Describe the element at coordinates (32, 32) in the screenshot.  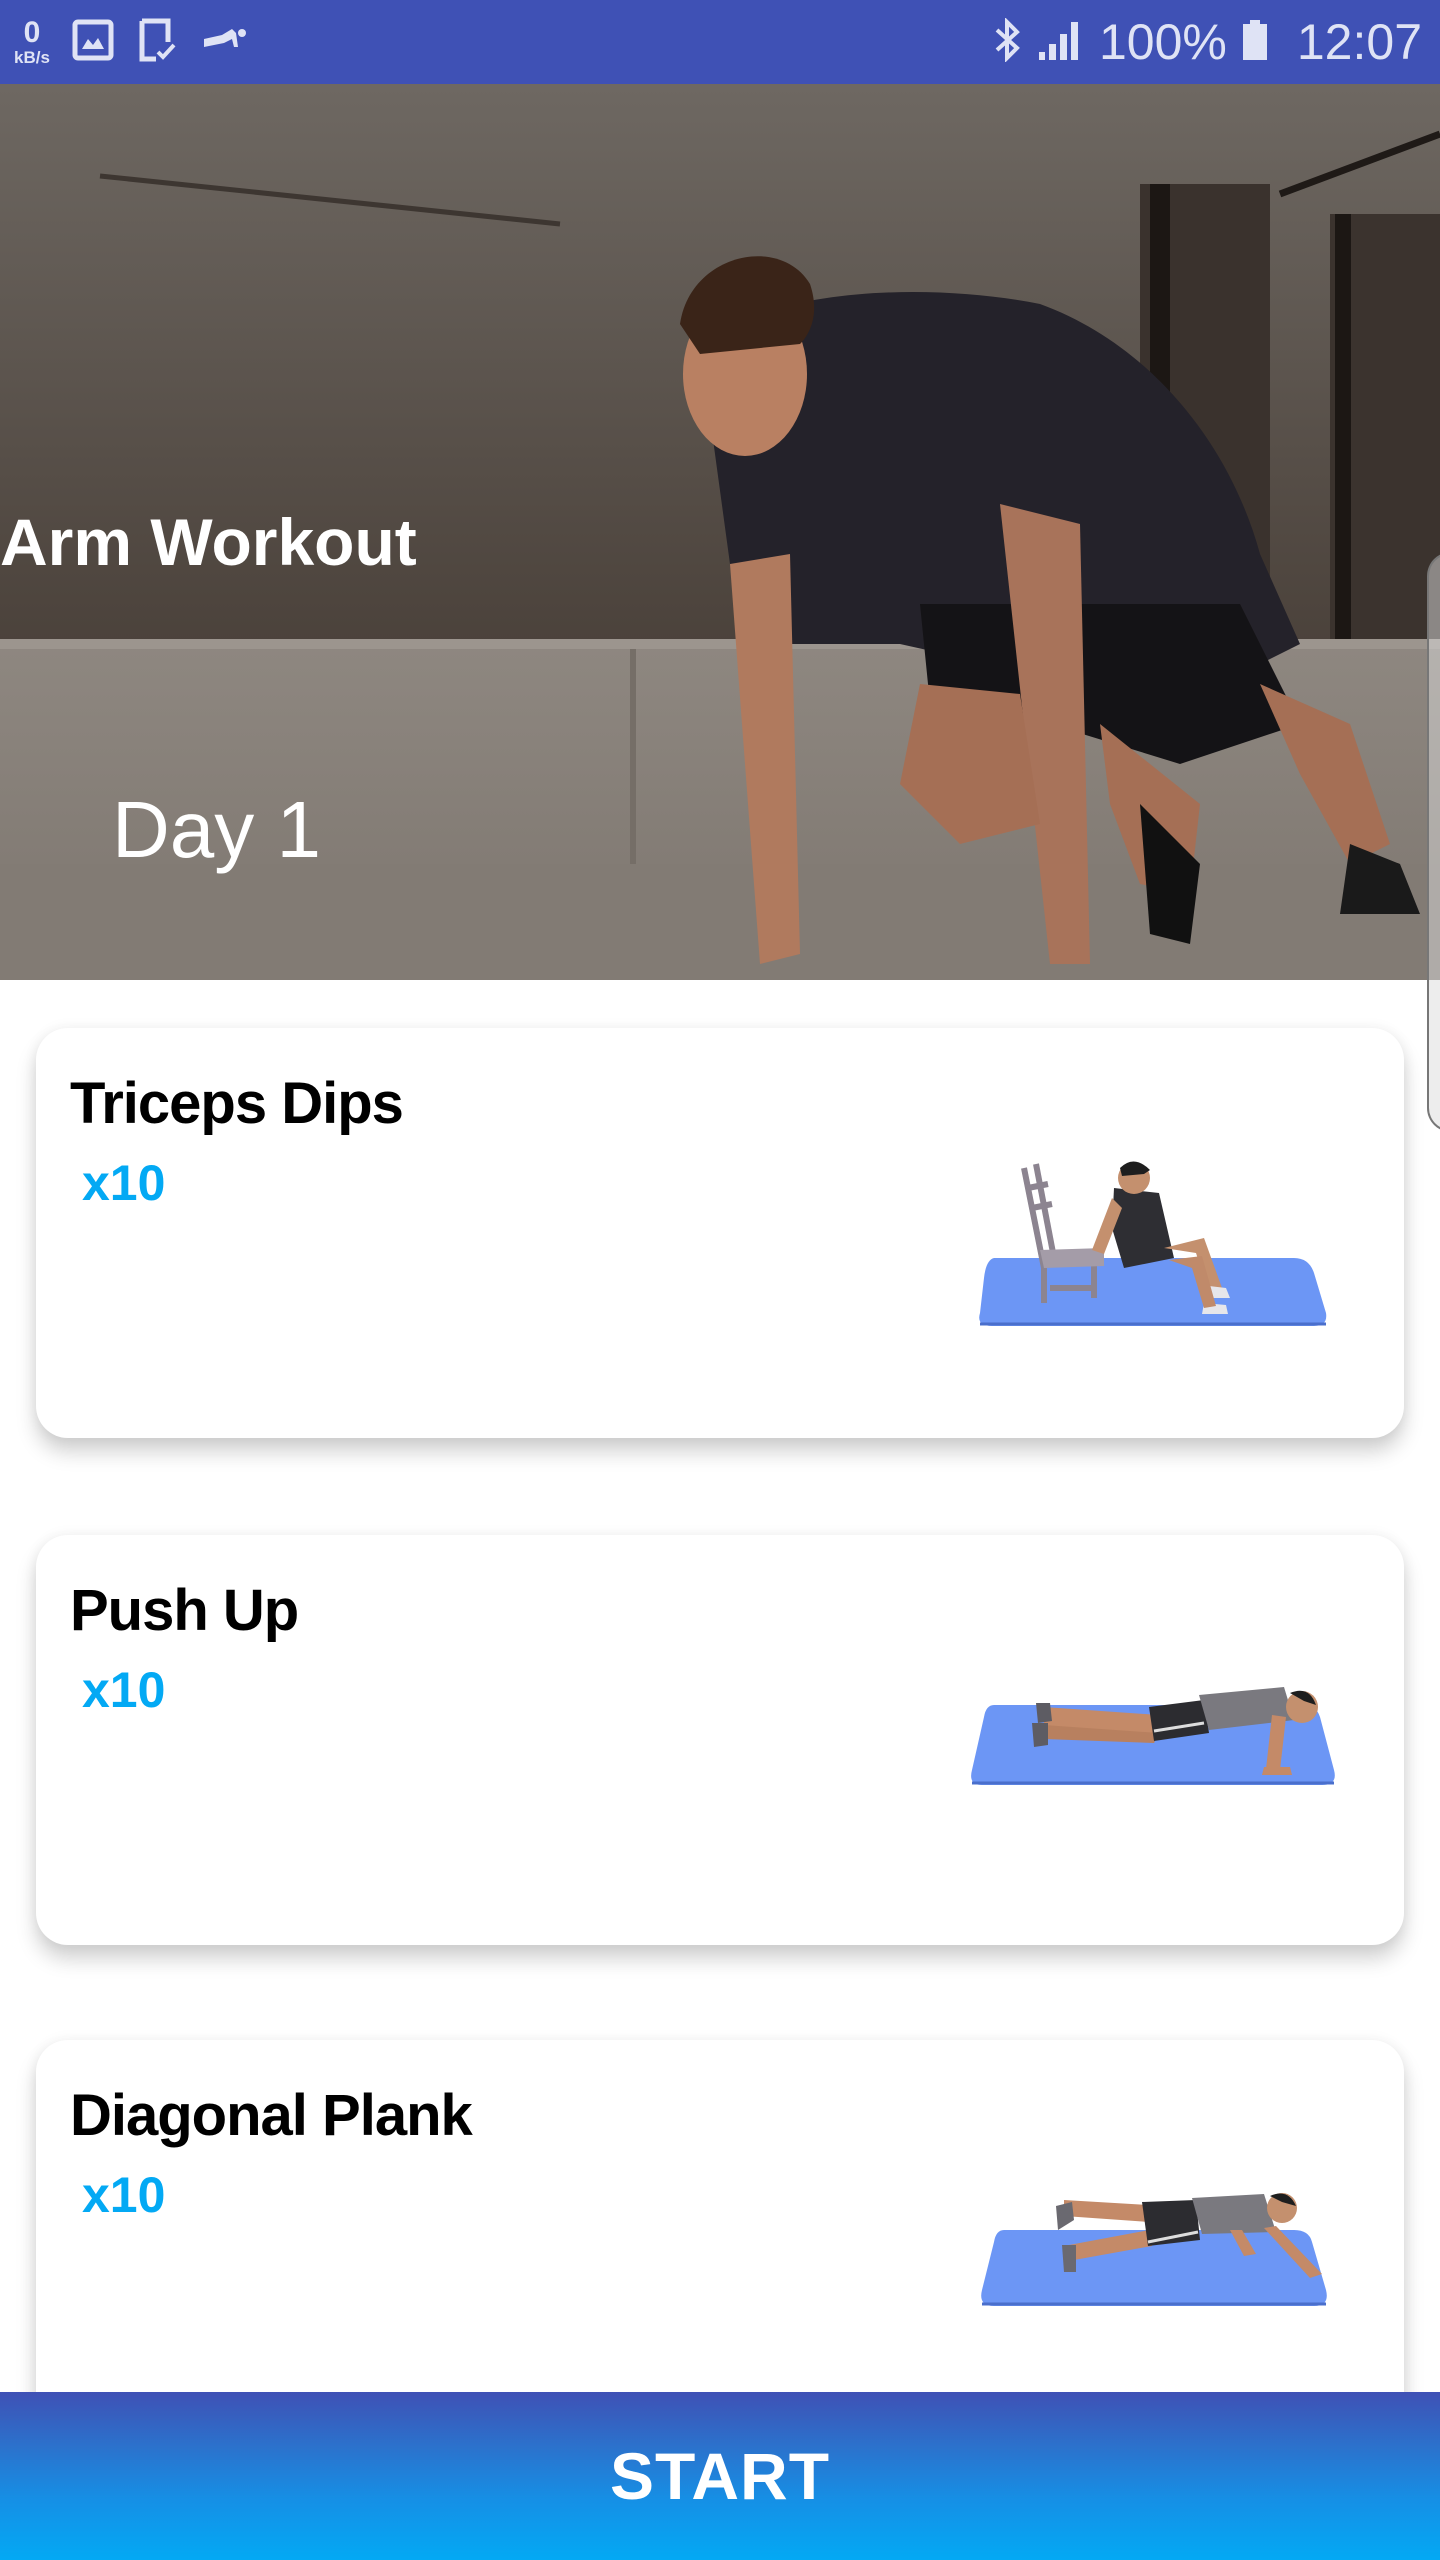
I see `network-speed-value: 0` at that location.